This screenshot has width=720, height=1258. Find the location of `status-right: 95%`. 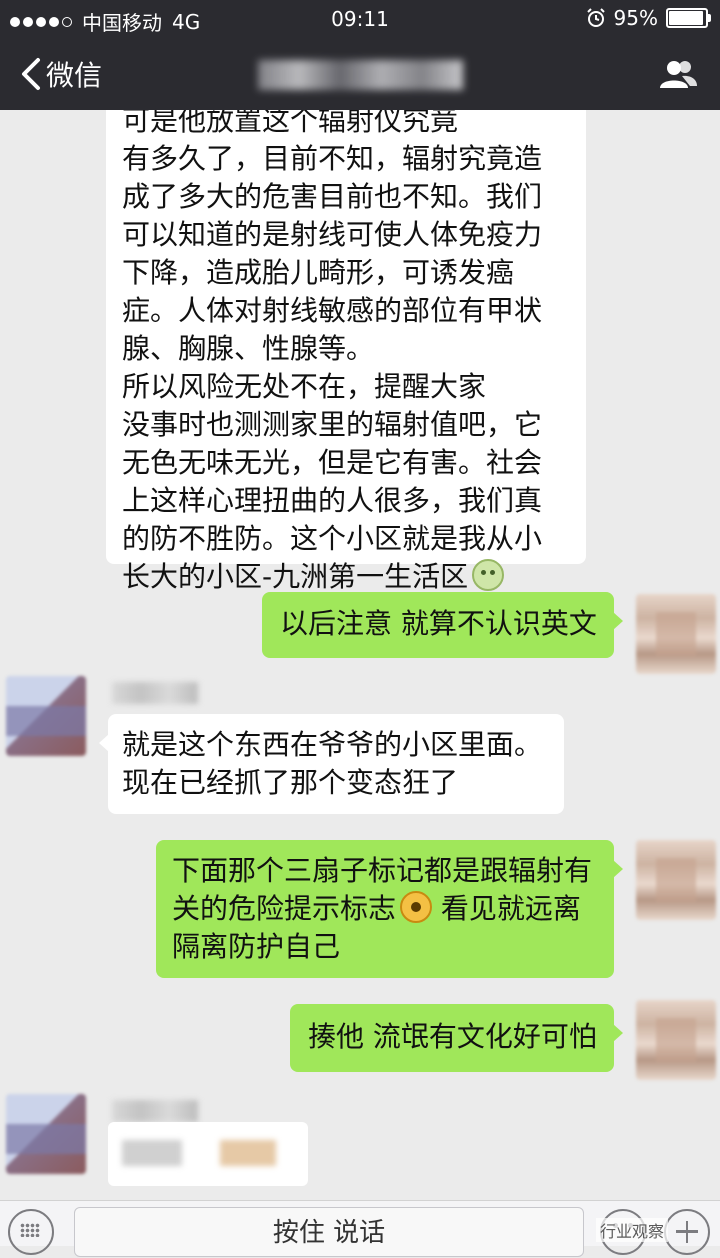

status-right: 95% is located at coordinates (648, 18).